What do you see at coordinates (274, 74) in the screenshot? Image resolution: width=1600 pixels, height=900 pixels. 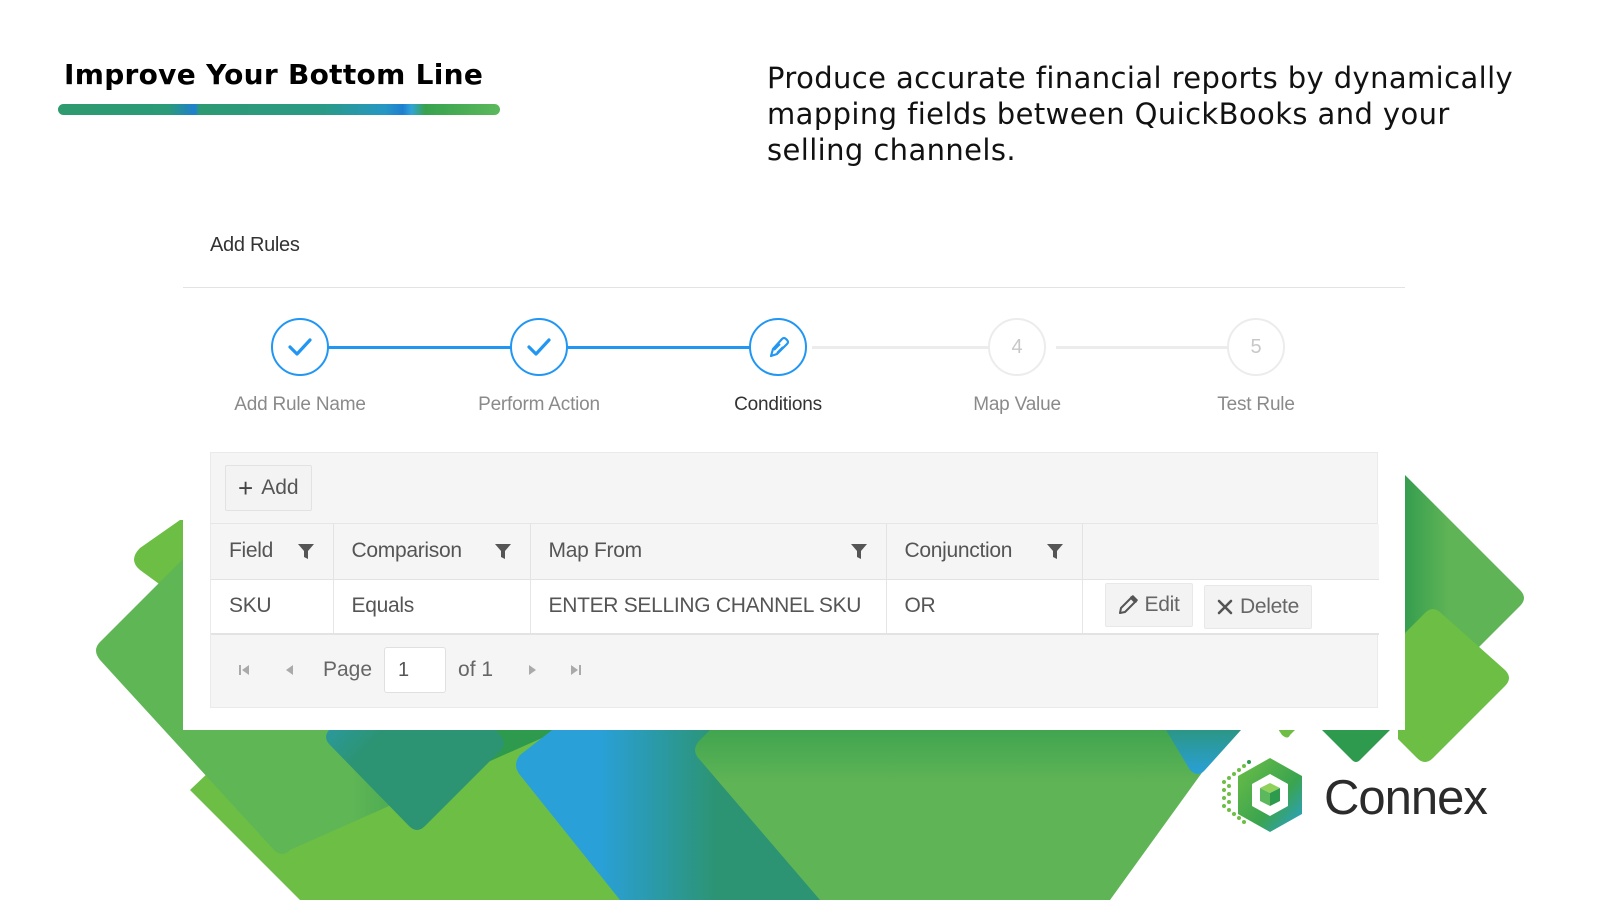 I see `slide-headline: Improve Your Bottom Line` at bounding box center [274, 74].